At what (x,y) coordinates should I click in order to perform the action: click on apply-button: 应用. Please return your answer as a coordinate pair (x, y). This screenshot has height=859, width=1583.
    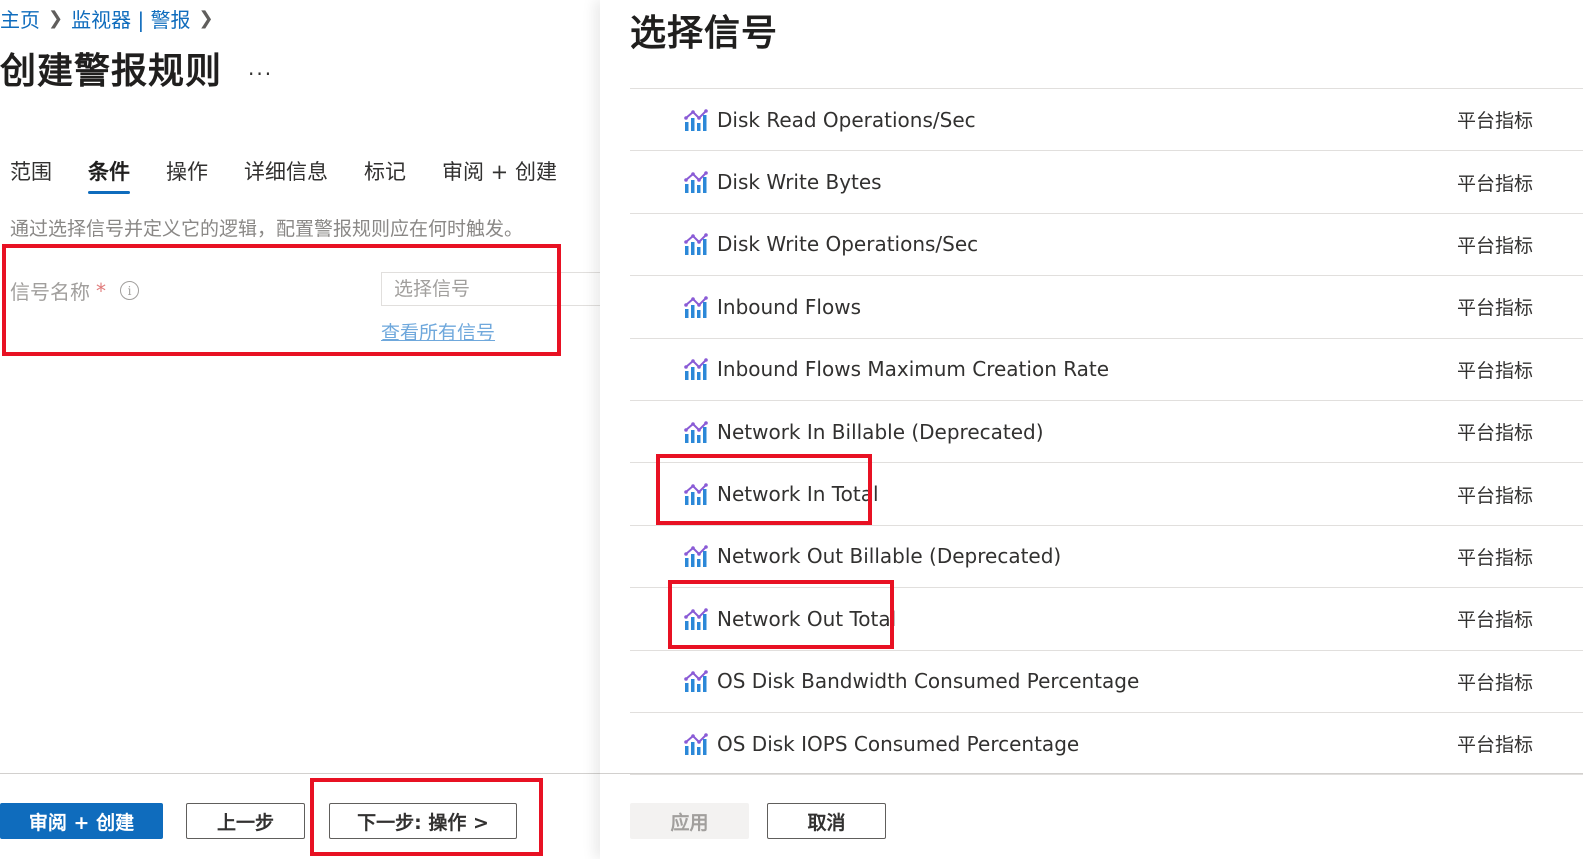
    Looking at the image, I should click on (689, 821).